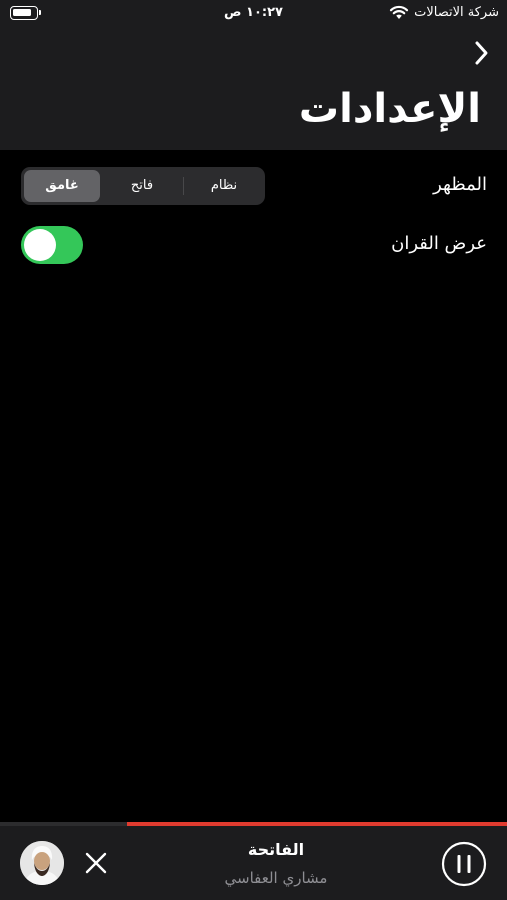  Describe the element at coordinates (183, 186) in the screenshot. I see `segment-divider` at that location.